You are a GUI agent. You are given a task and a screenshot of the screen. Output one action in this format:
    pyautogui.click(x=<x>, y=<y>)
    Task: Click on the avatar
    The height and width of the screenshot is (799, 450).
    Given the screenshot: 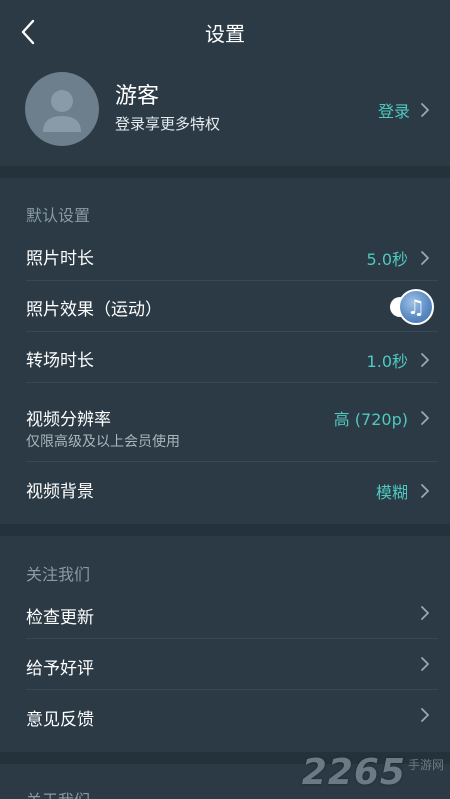 What is the action you would take?
    pyautogui.click(x=62, y=109)
    